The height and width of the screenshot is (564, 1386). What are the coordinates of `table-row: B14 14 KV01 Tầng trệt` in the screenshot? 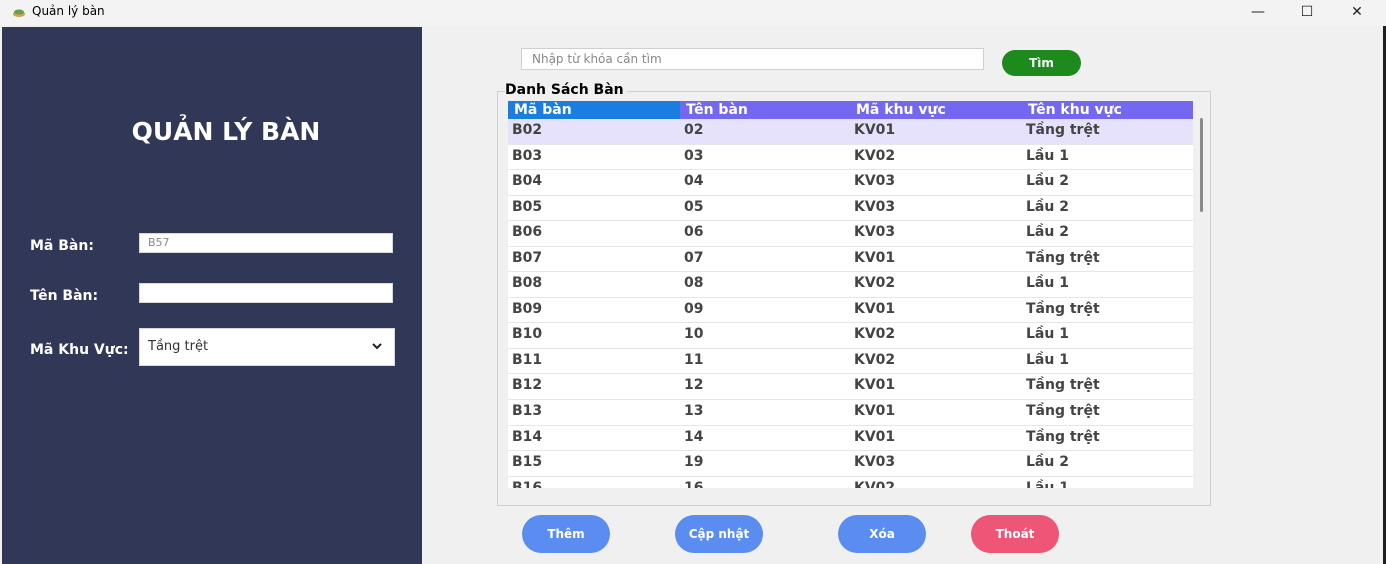 It's located at (850, 439).